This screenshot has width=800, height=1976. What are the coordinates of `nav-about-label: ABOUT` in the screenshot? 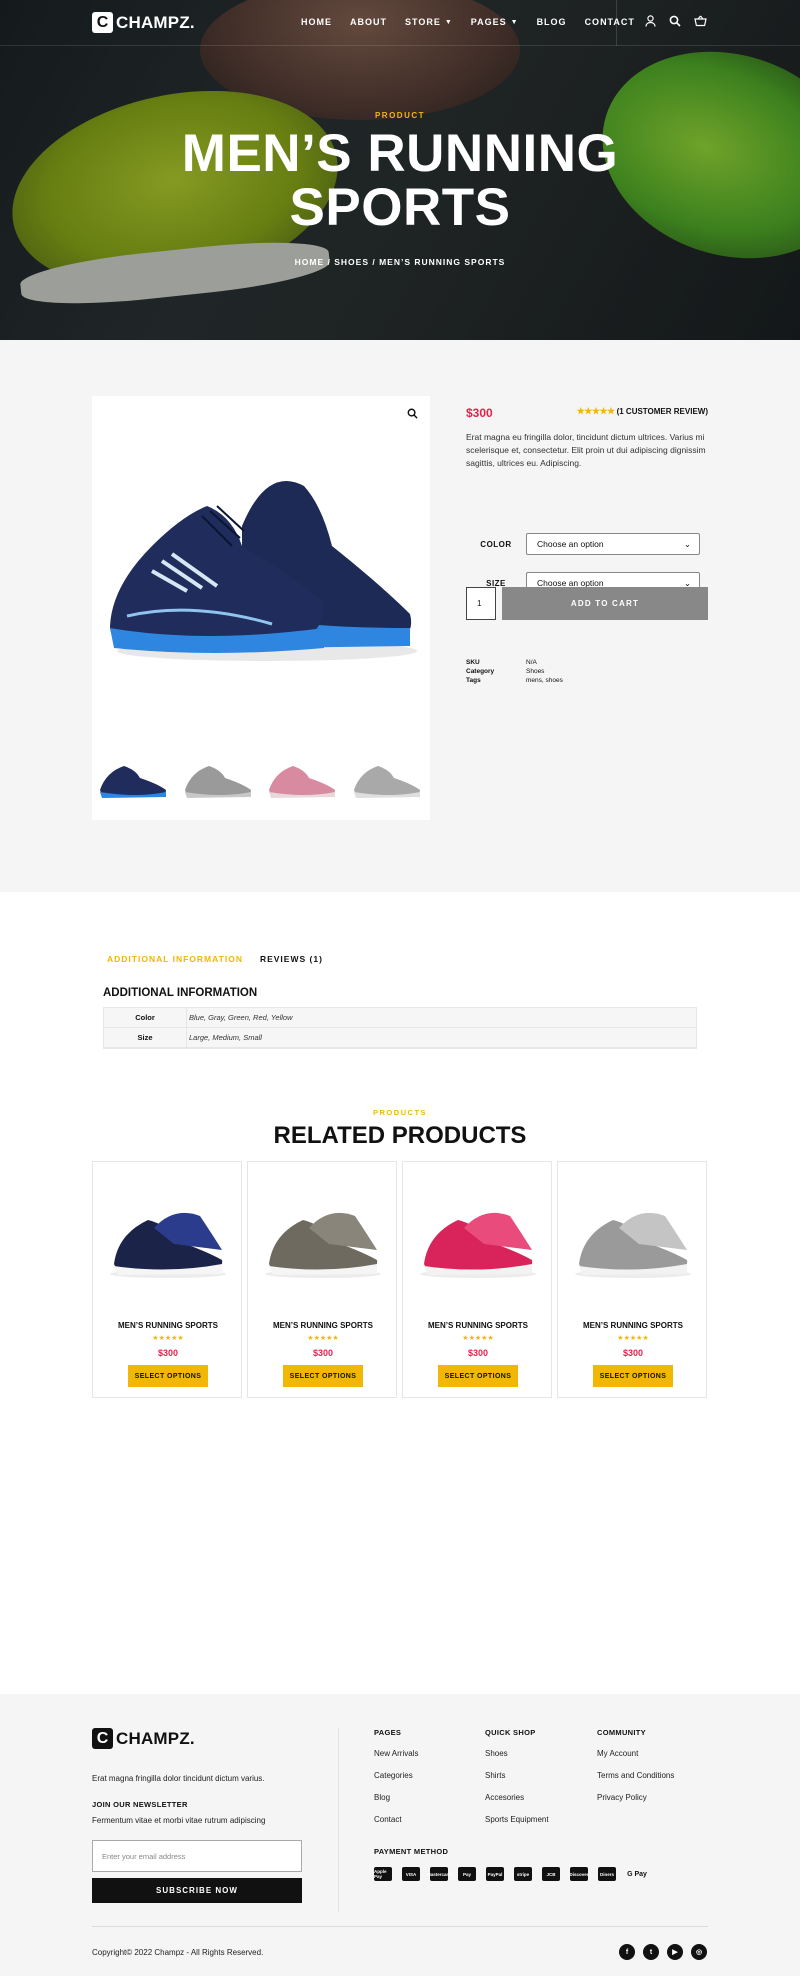 It's located at (368, 22).